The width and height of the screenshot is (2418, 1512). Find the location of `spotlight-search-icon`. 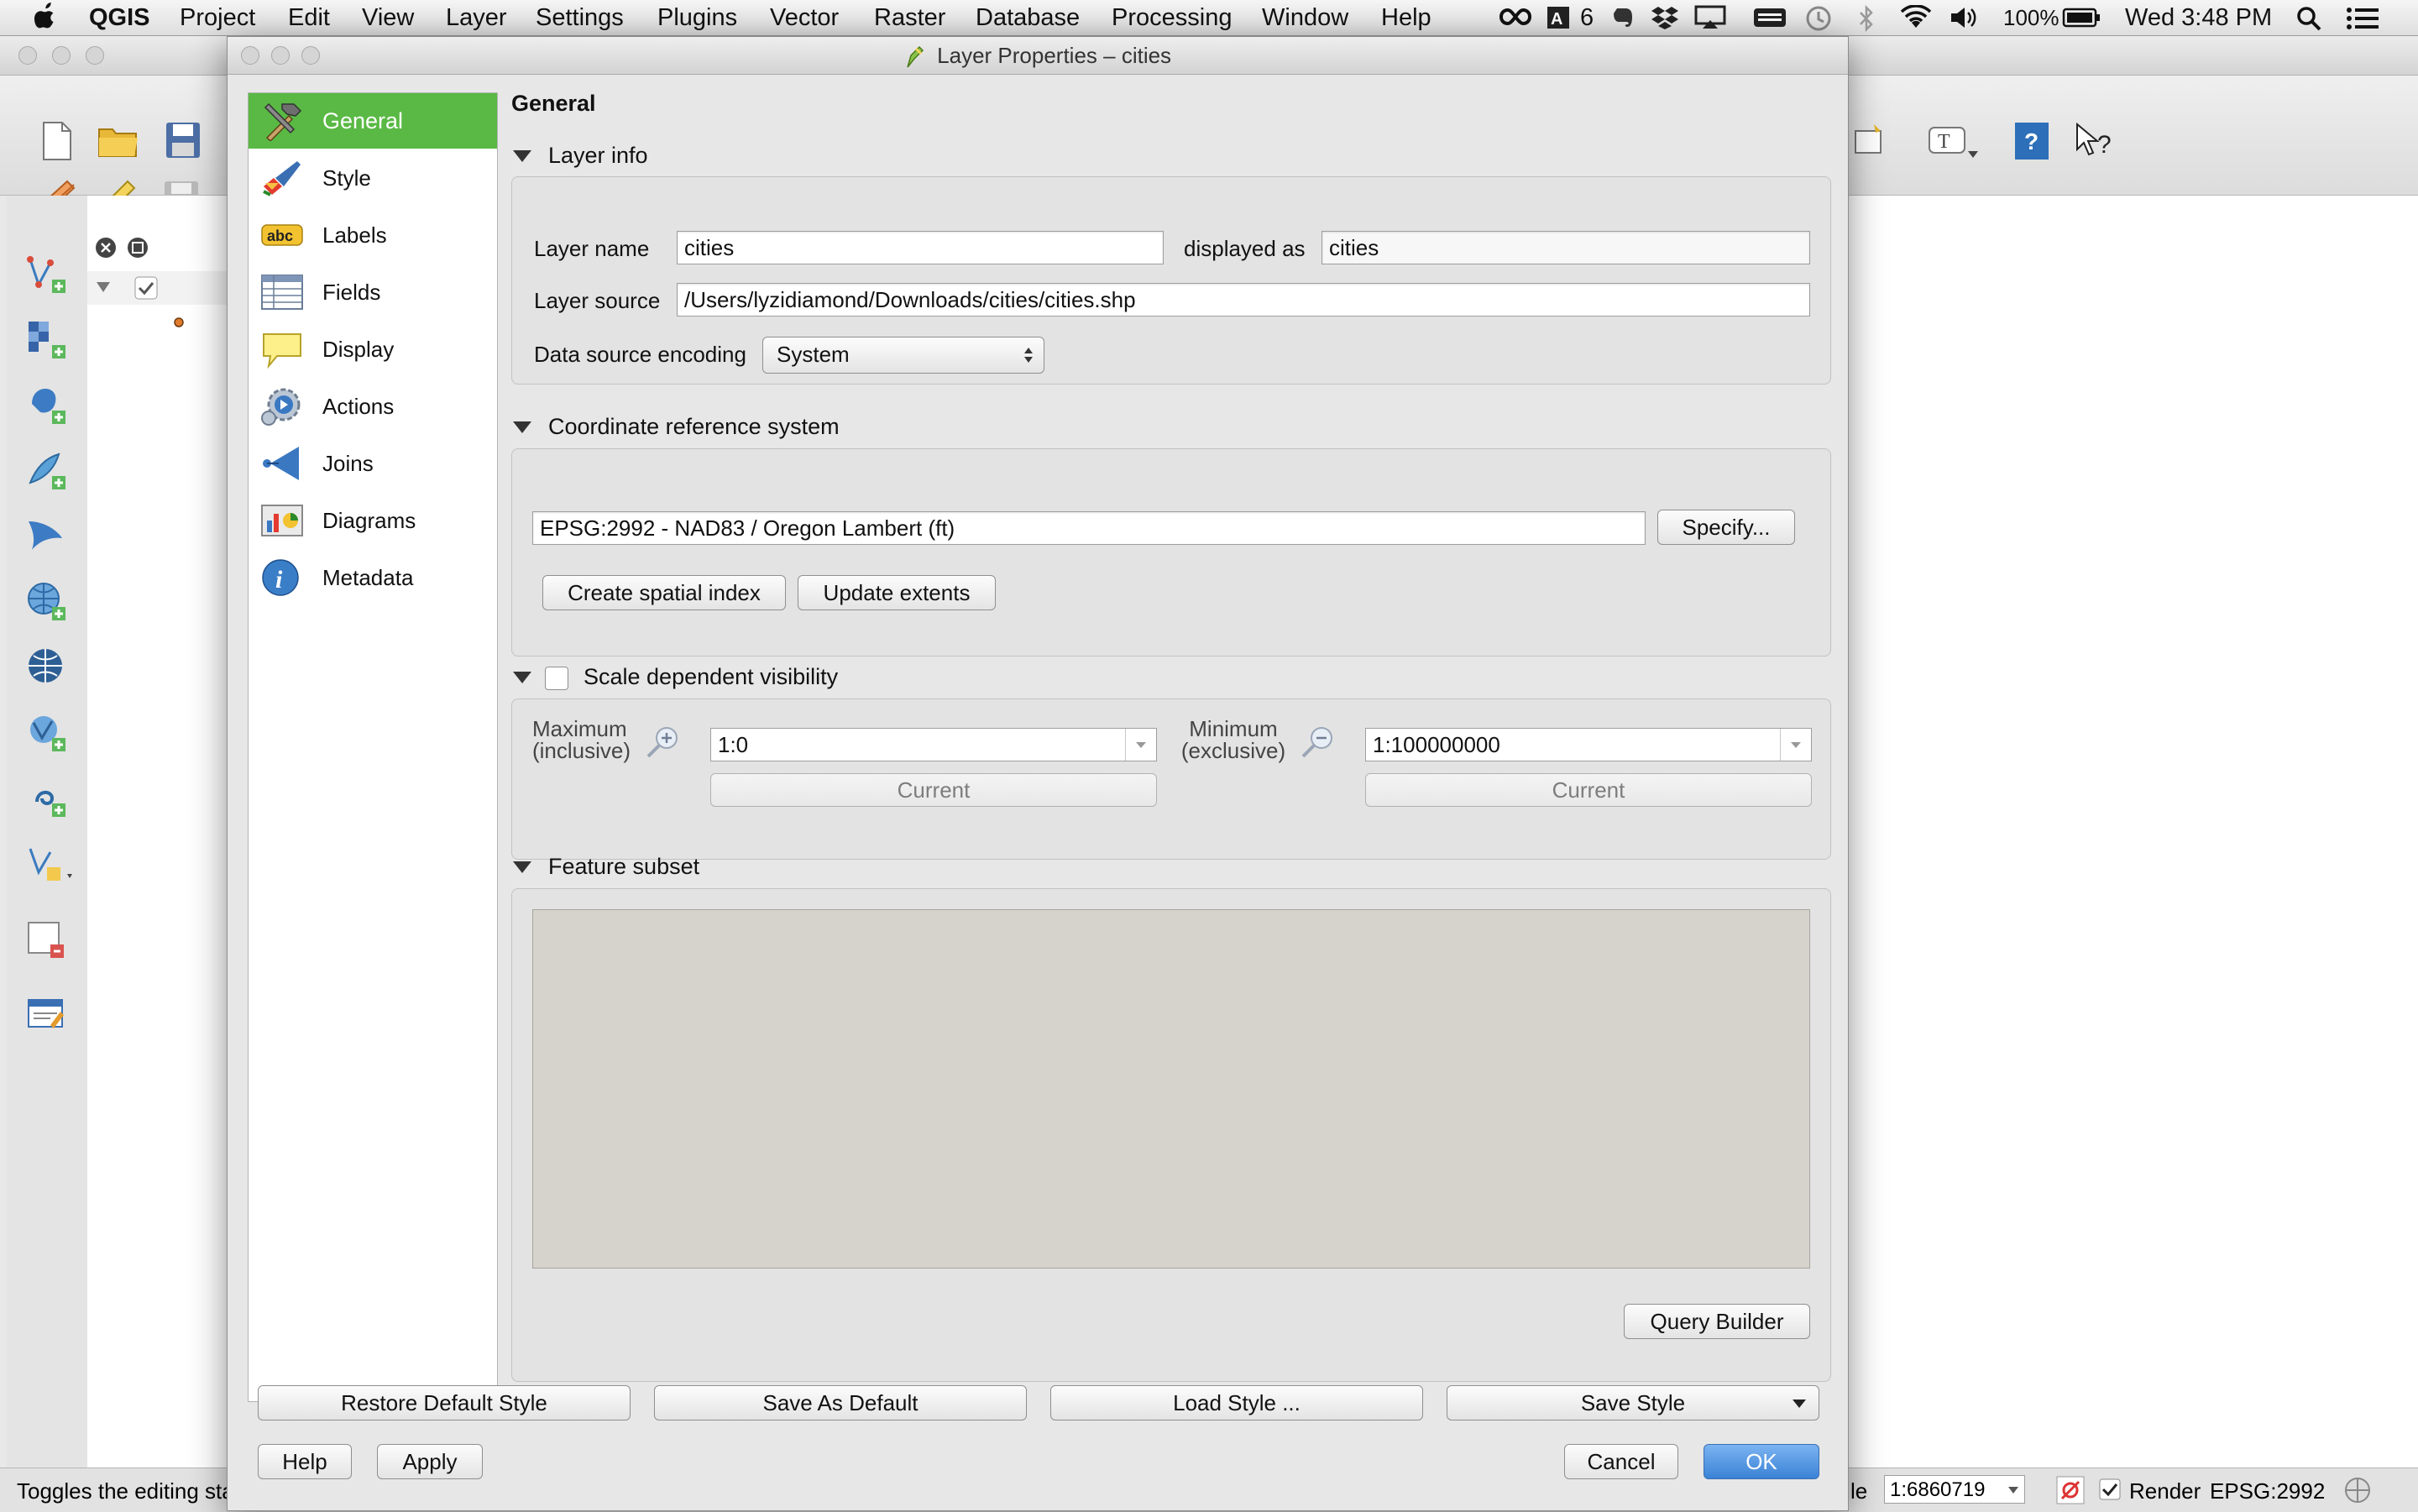

spotlight-search-icon is located at coordinates (2308, 18).